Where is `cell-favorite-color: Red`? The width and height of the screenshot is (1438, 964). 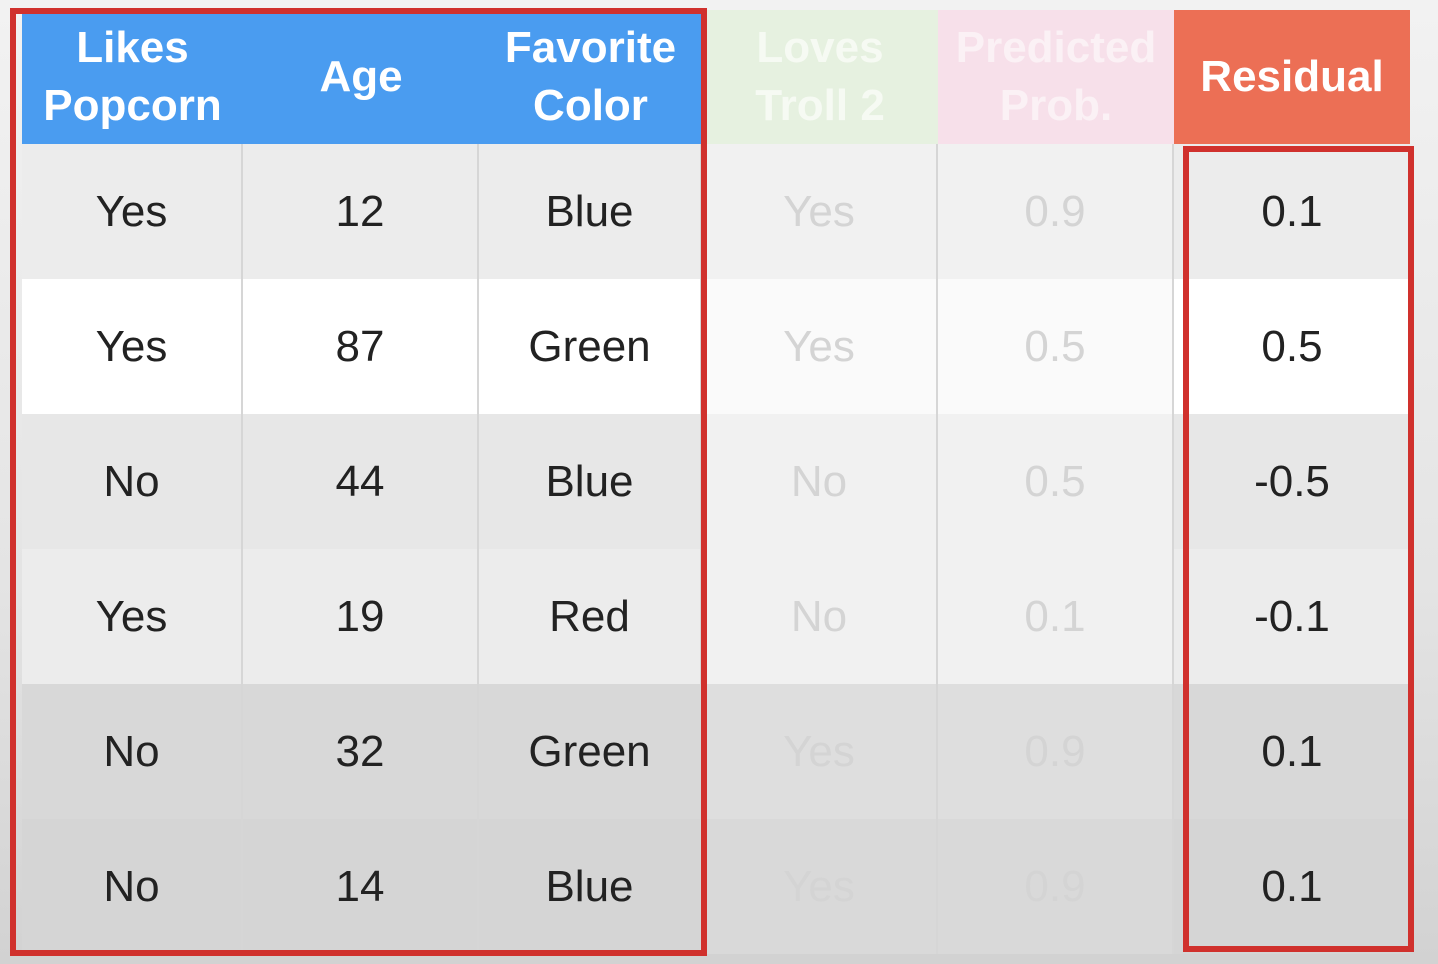
cell-favorite-color: Red is located at coordinates (590, 616).